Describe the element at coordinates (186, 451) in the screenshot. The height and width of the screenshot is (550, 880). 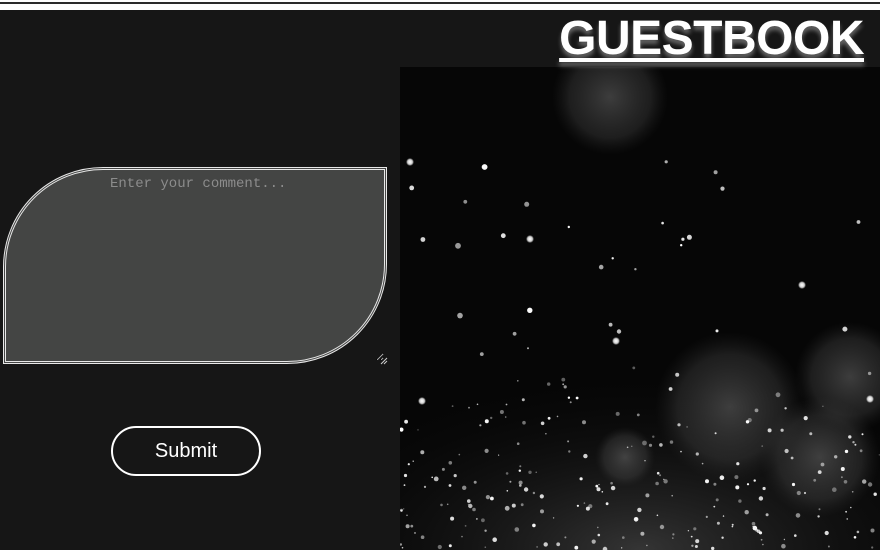
I see `submit-button: Submit` at that location.